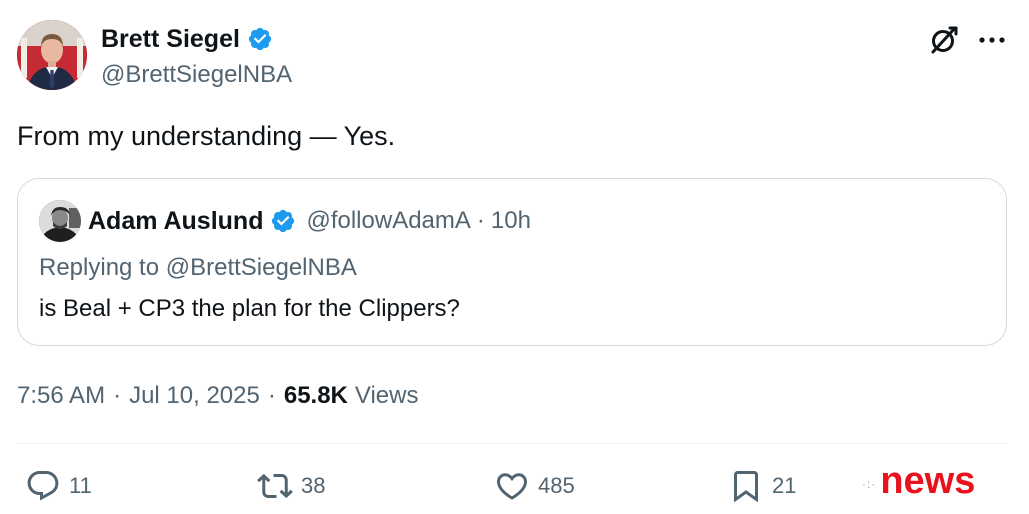 The height and width of the screenshot is (514, 1029). Describe the element at coordinates (512, 486) in the screenshot. I see `heart-icon` at that location.